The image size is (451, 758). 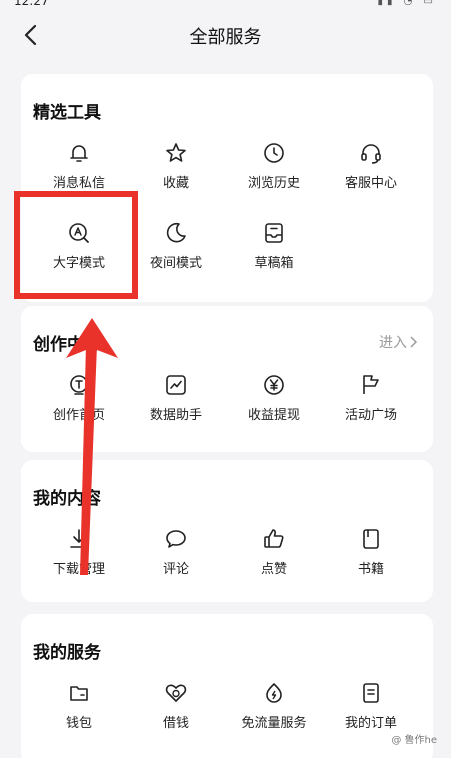 What do you see at coordinates (175, 415) in the screenshot?
I see `item-label: 数据助手` at bounding box center [175, 415].